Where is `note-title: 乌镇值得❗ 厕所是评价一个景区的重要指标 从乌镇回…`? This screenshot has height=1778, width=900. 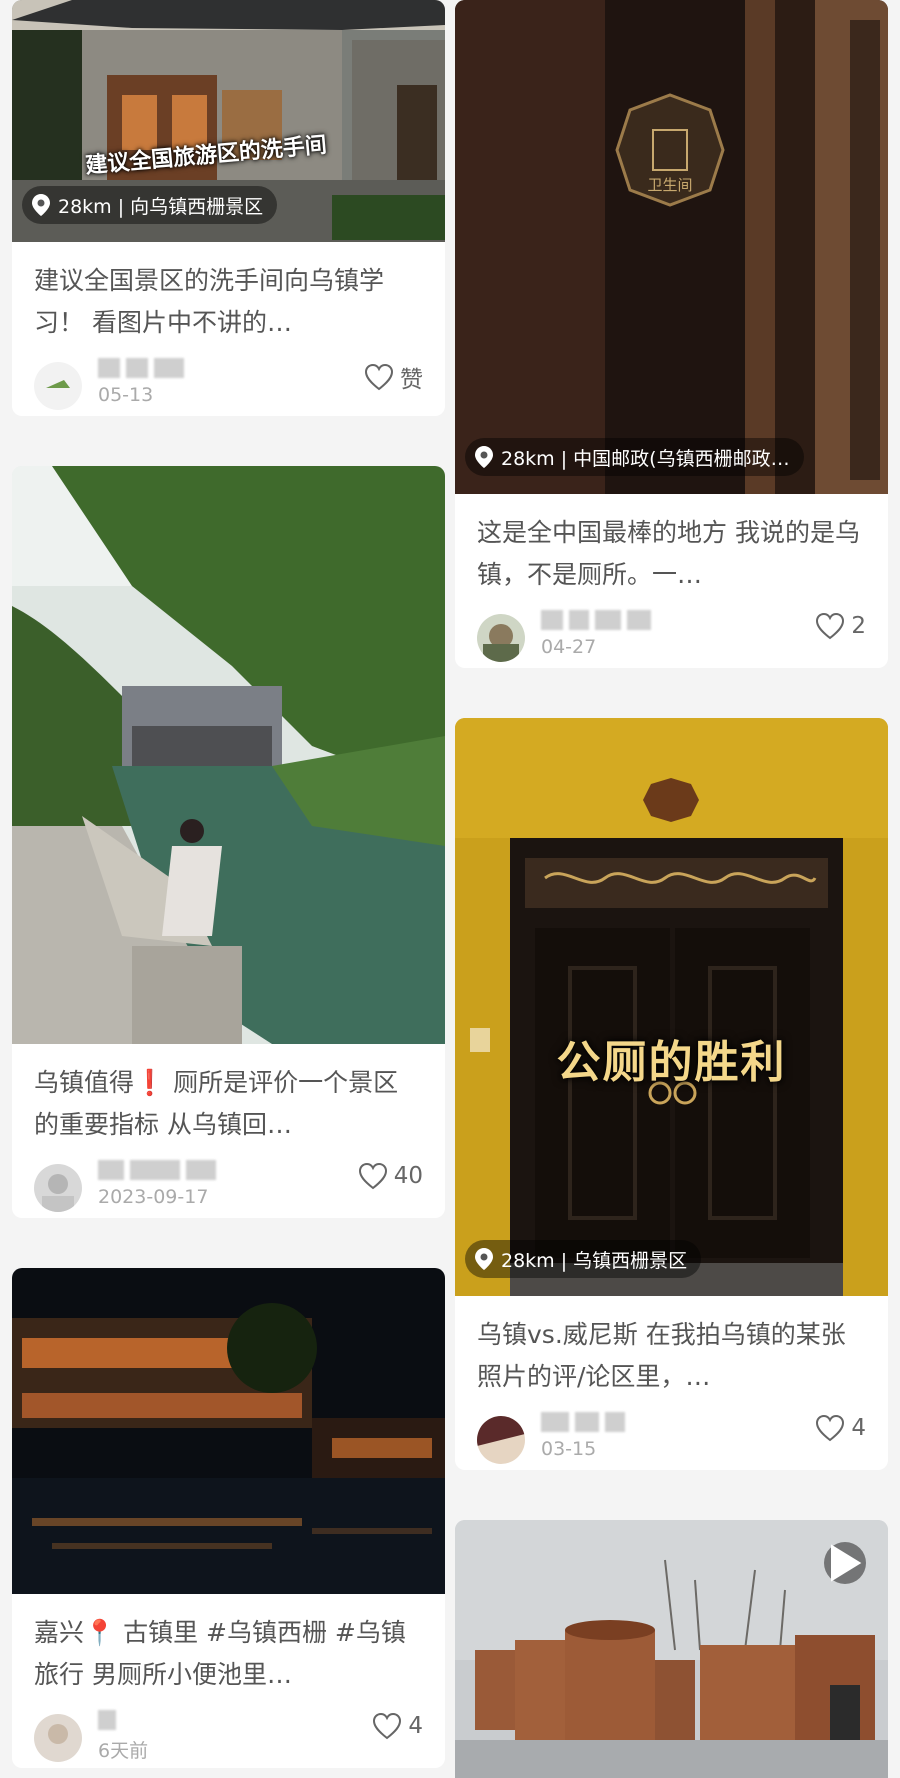
note-title: 乌镇值得❗ 厕所是评价一个景区的重要指标 从乌镇回… is located at coordinates (228, 1104).